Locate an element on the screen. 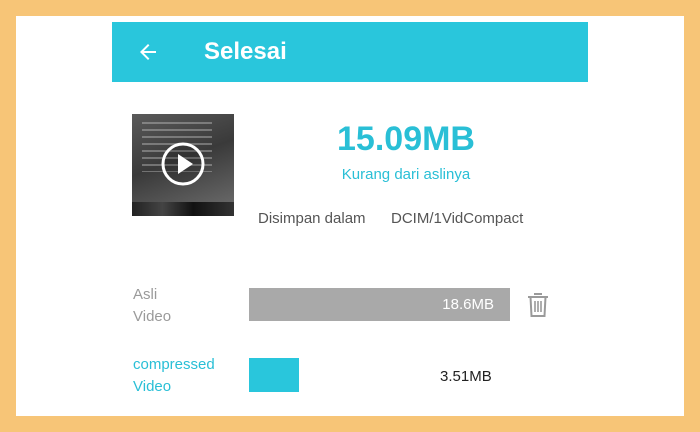 The image size is (700, 432). compressed-size-bar-value: 3.51MB is located at coordinates (466, 376).